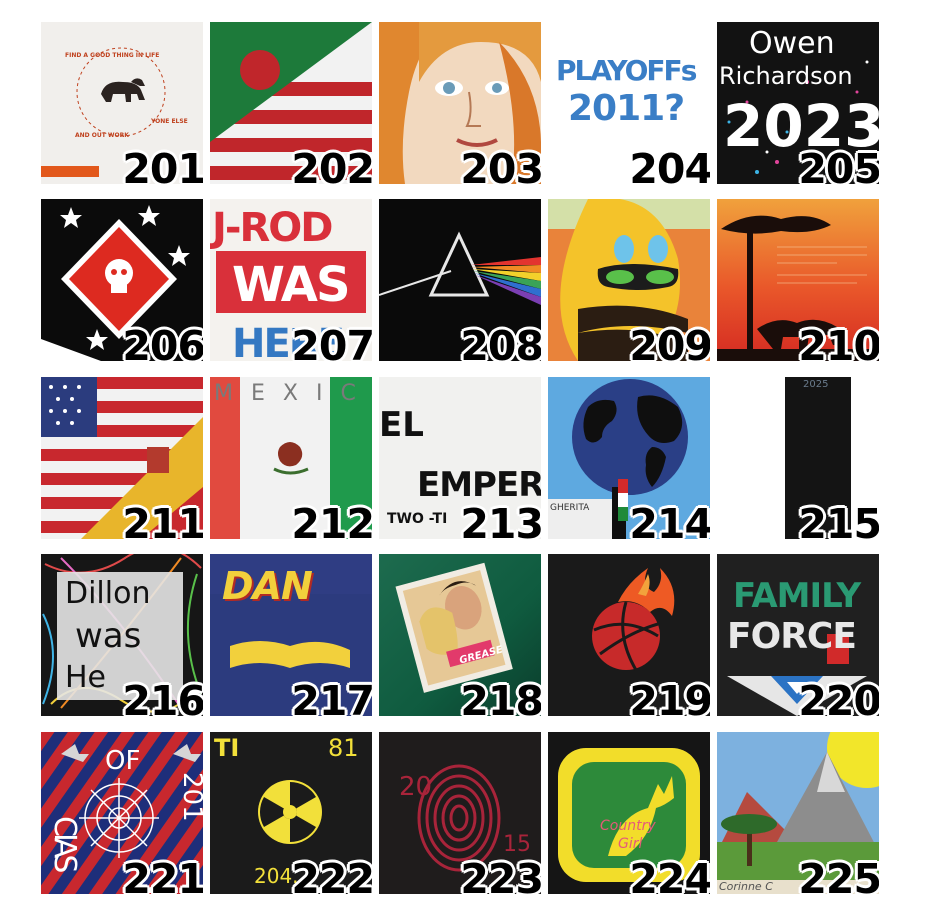 This screenshot has width=930, height=916. I want to click on tile-213-line-3: TWO -TI, so click(417, 519).